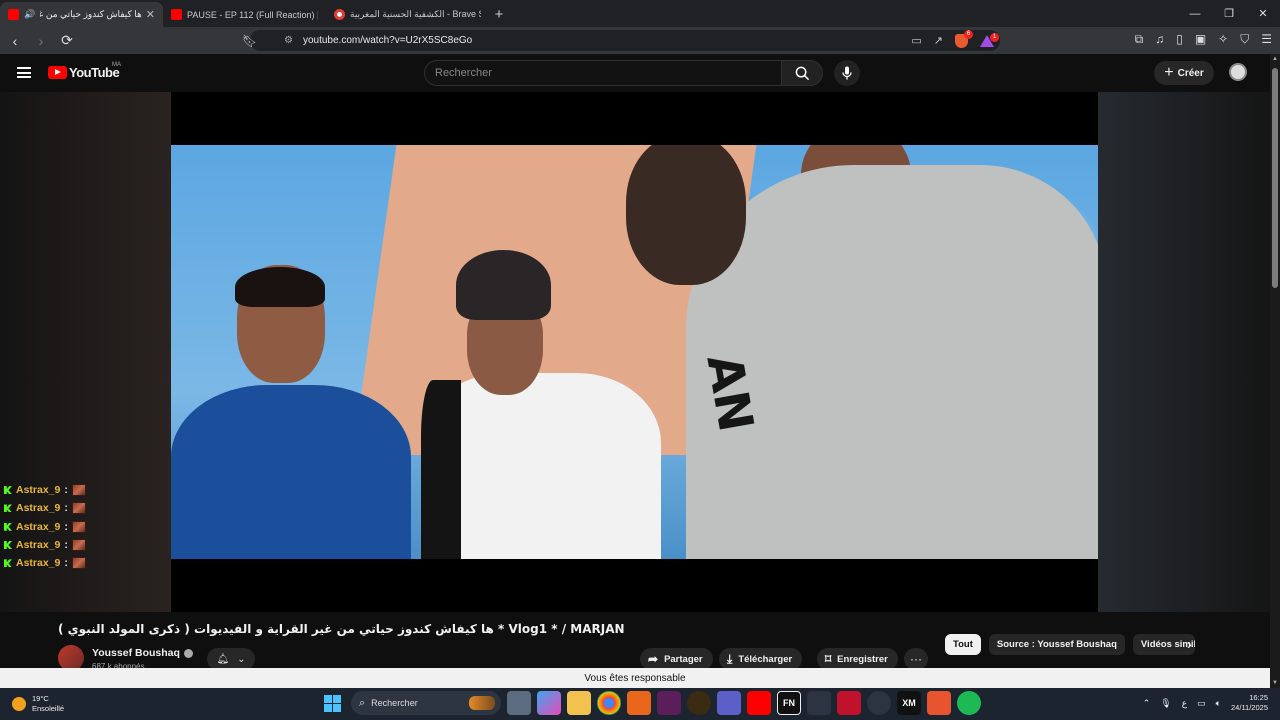 The height and width of the screenshot is (720, 1280). Describe the element at coordinates (730, 658) in the screenshot. I see `download-icon: ⤓` at that location.